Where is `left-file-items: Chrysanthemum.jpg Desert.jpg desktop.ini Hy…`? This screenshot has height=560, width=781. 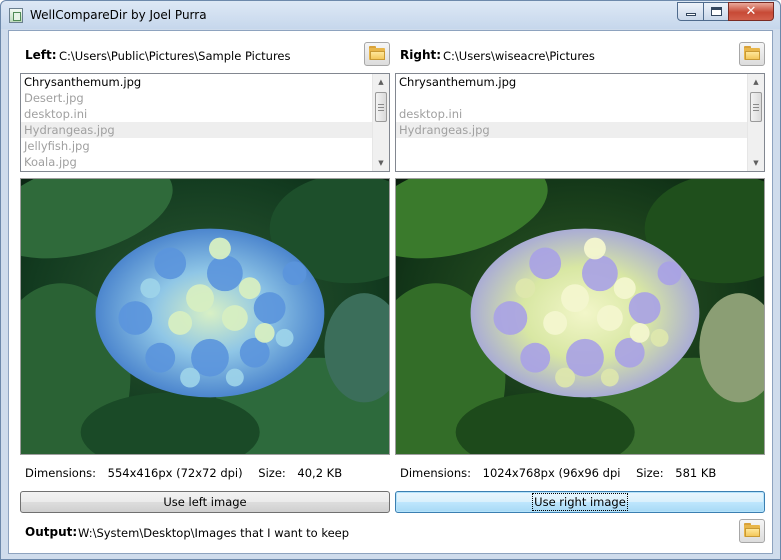 left-file-items: Chrysanthemum.jpg Desert.jpg desktop.ini Hy… is located at coordinates (205, 122).